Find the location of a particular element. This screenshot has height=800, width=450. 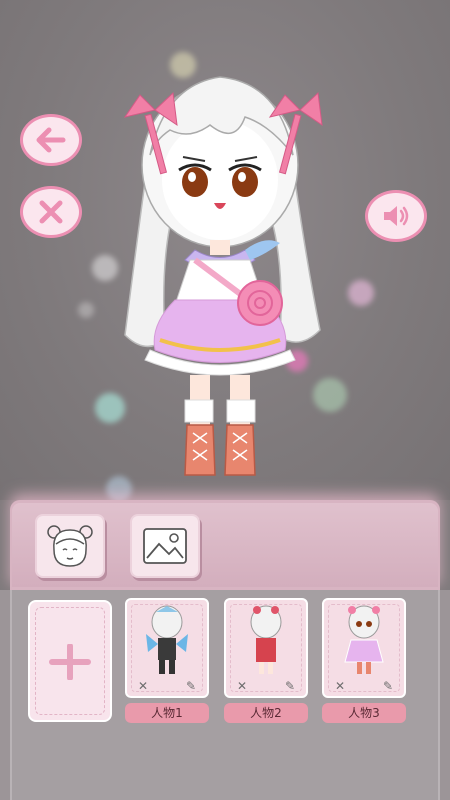

add-character-button is located at coordinates (70, 661).